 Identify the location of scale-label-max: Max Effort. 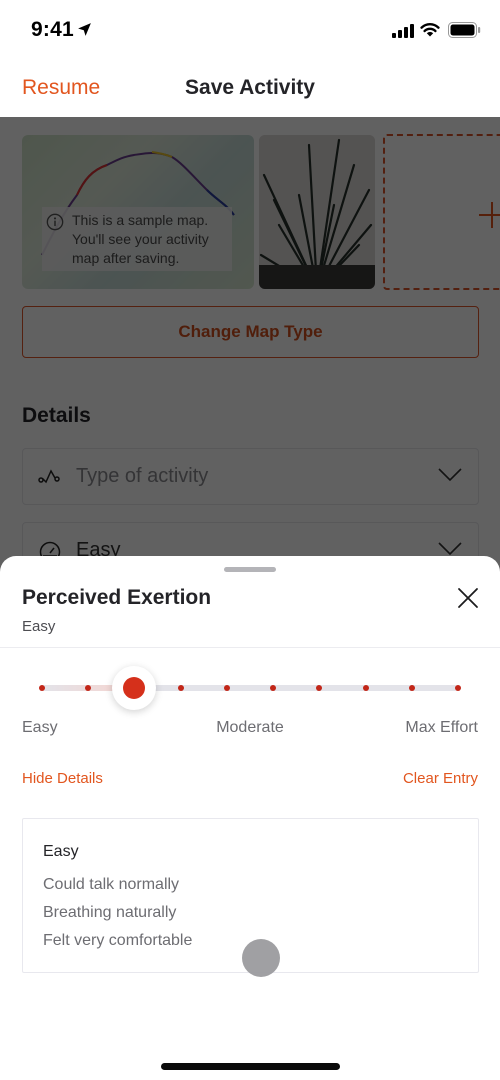
(441, 727).